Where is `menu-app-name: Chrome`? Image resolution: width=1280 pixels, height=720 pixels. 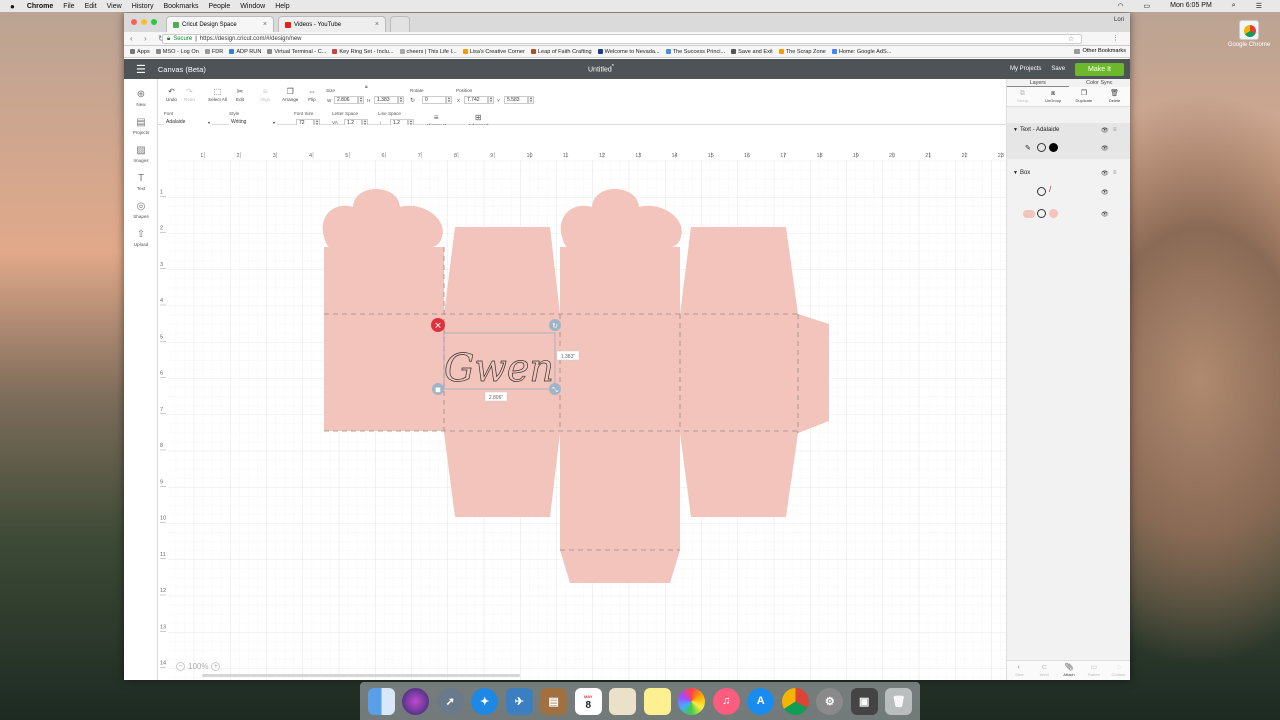
menu-app-name: Chrome is located at coordinates (40, 6).